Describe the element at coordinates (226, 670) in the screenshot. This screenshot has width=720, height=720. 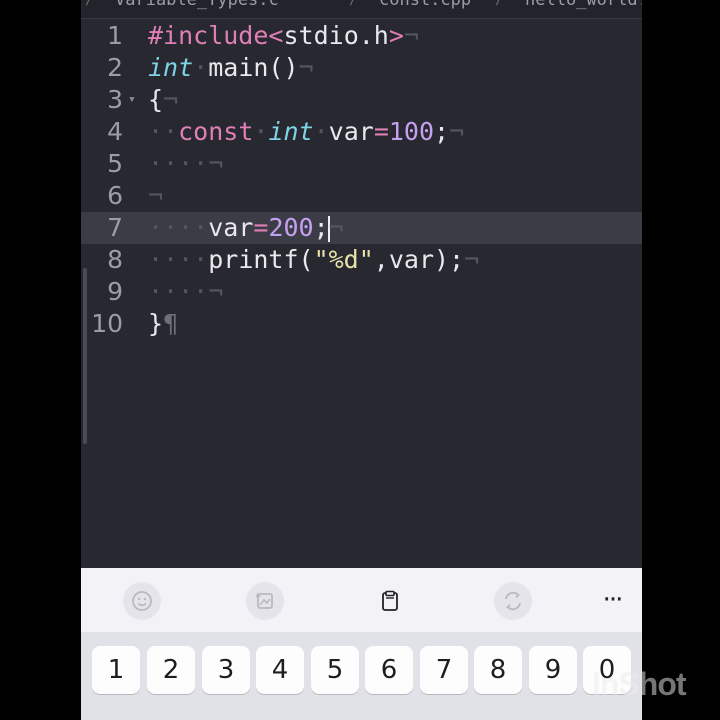
I see `key-3: 3` at that location.